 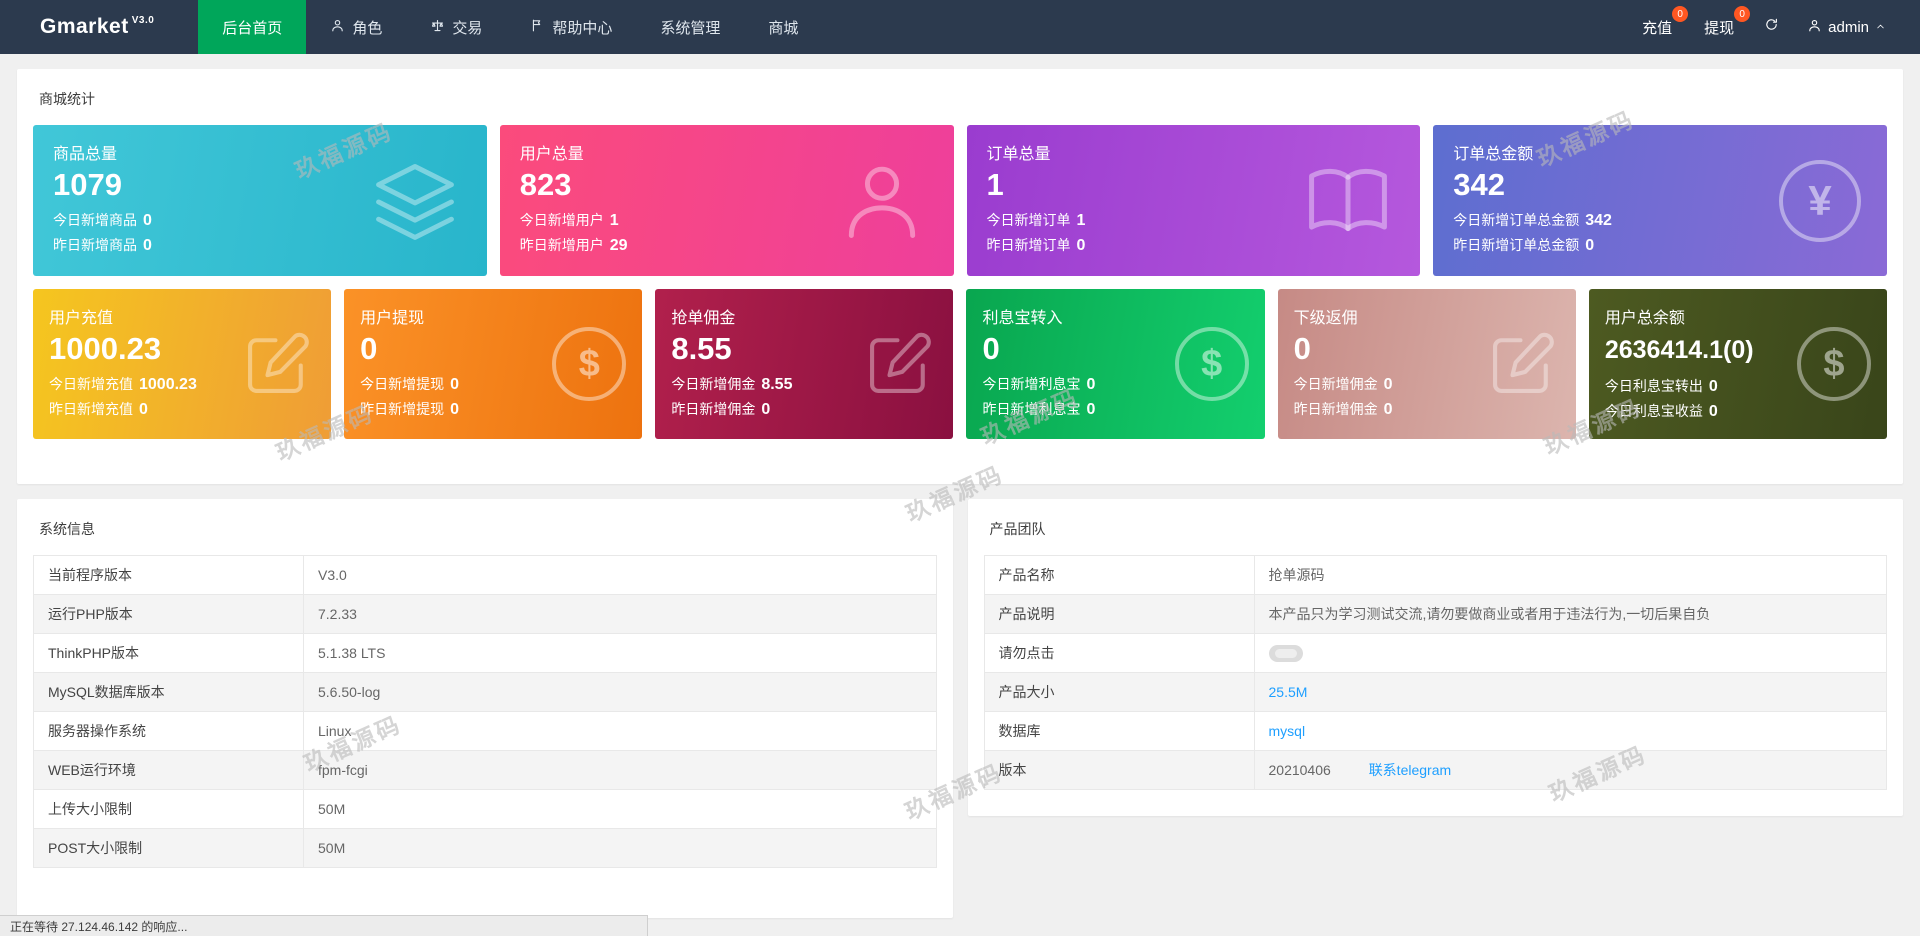 I want to click on row-label: 数据库, so click(x=1119, y=731).